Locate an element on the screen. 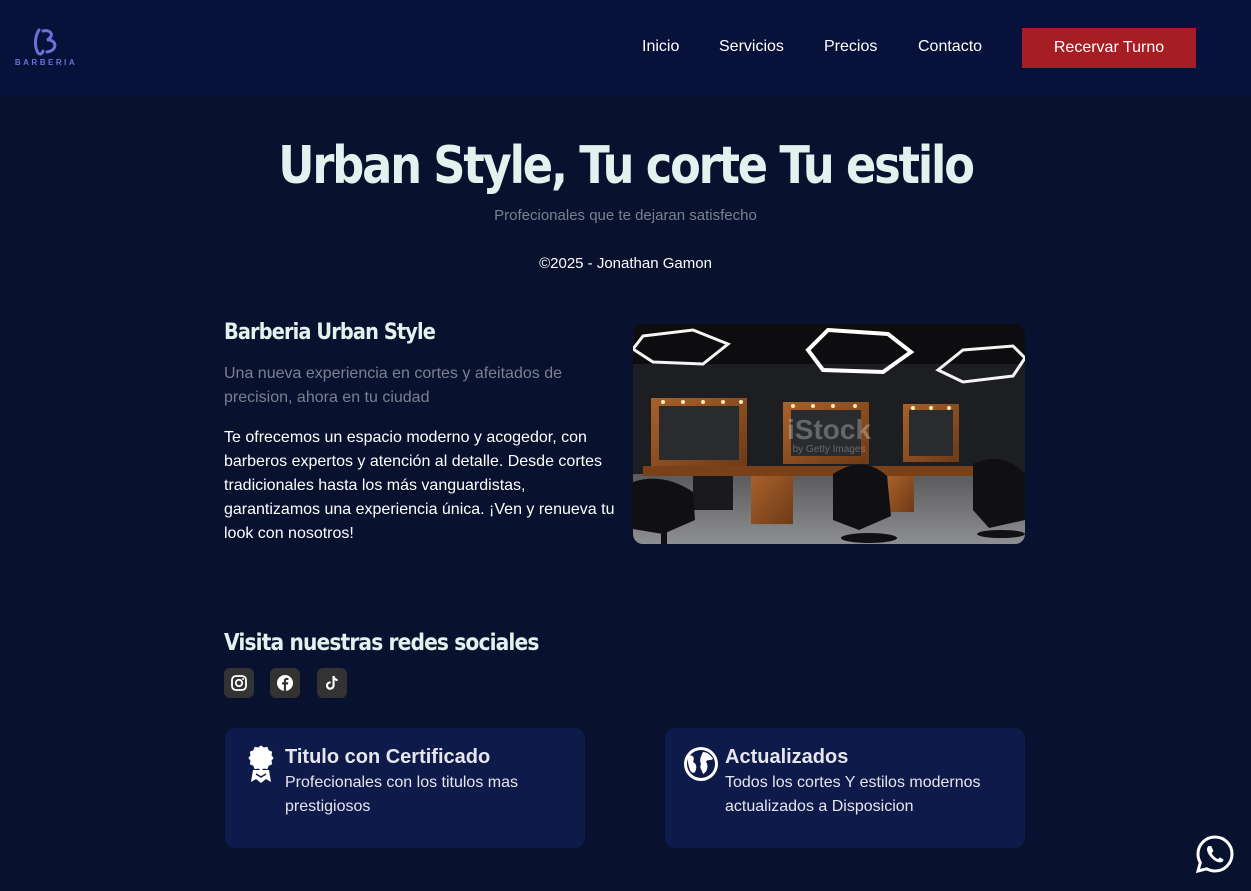  brand-logo: BARBERIA is located at coordinates (46, 48).